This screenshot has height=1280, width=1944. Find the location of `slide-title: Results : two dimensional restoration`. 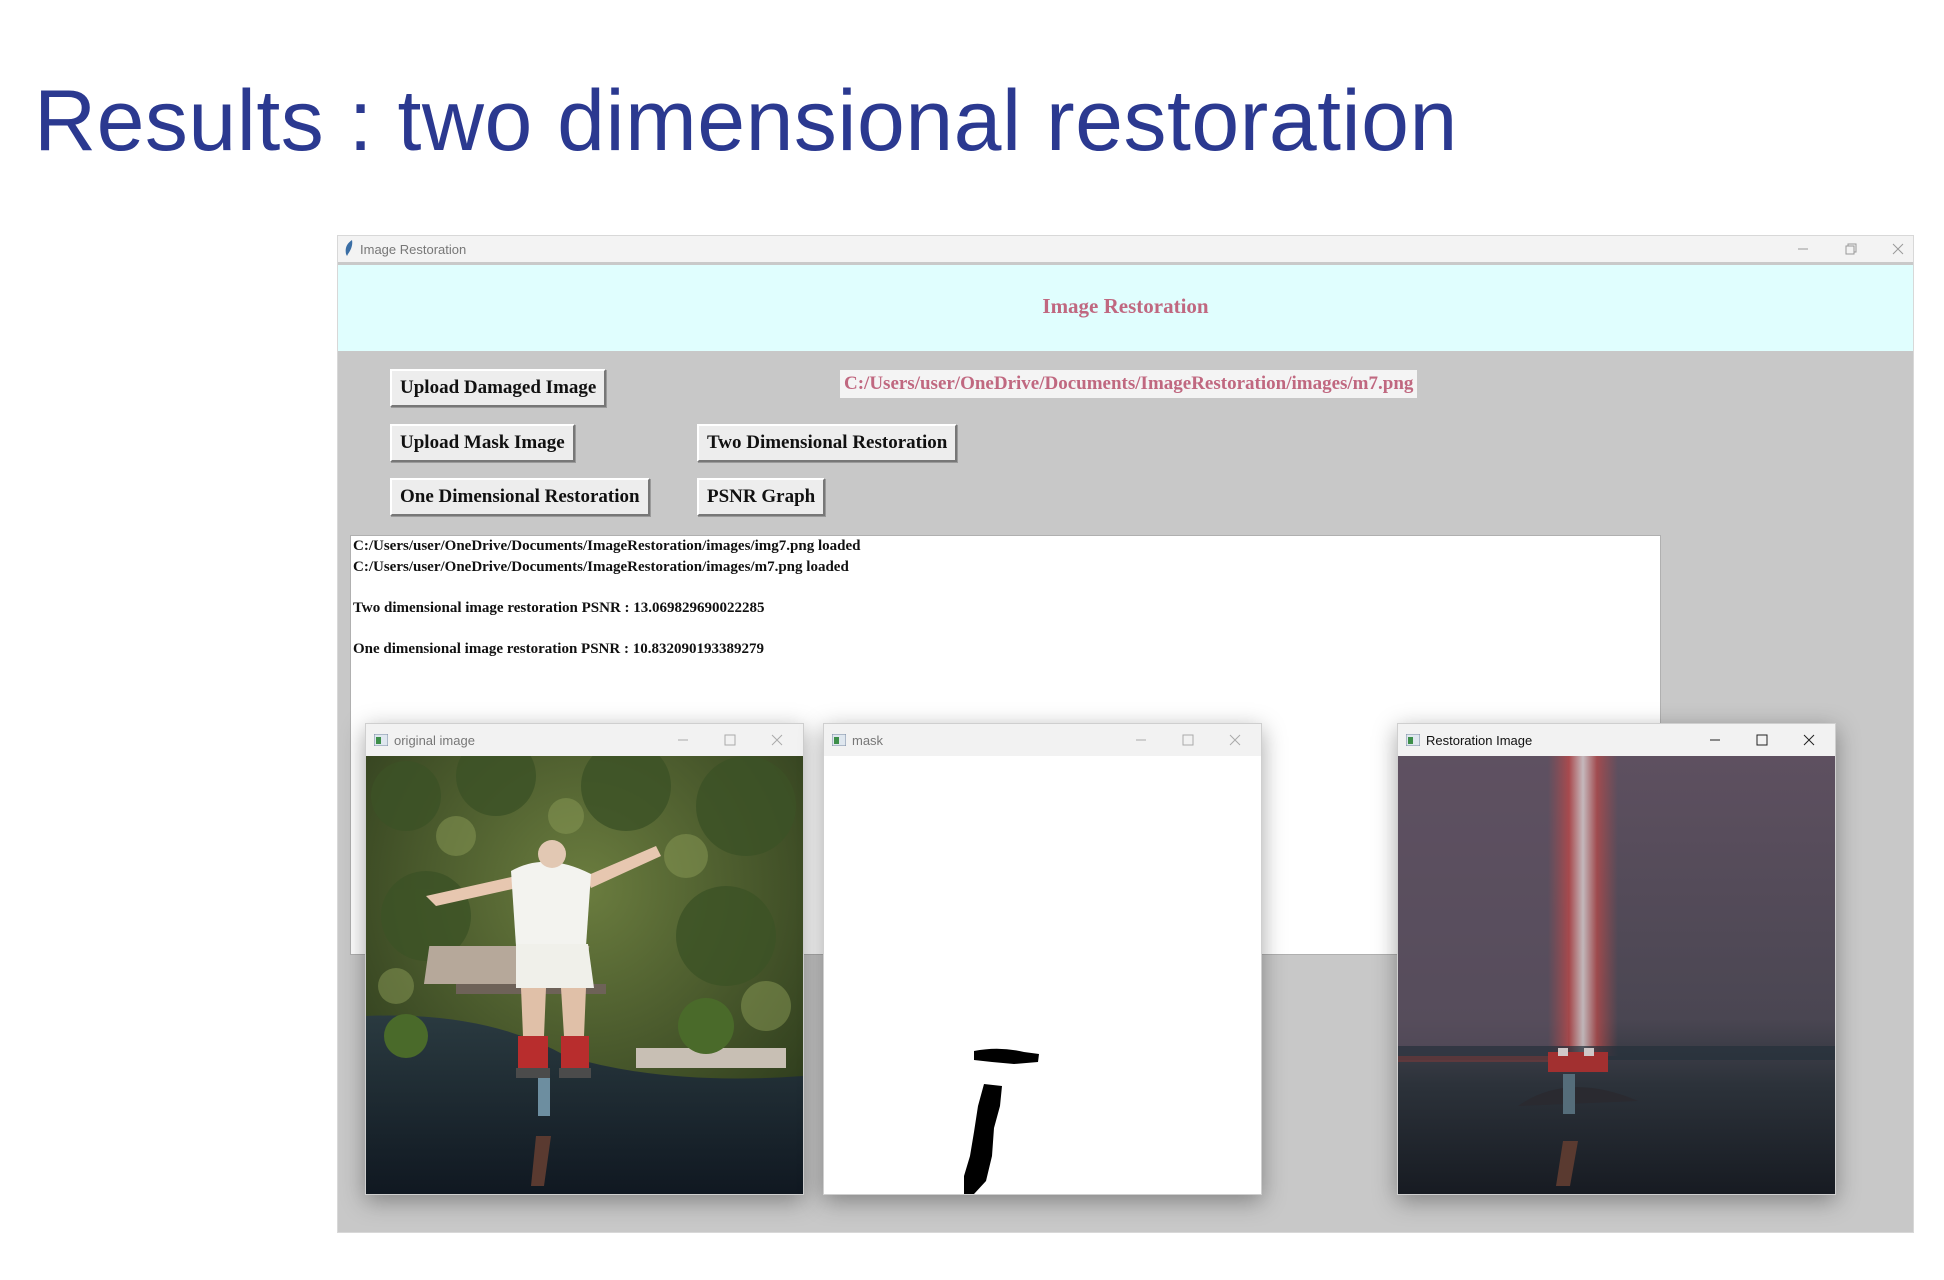

slide-title: Results : two dimensional restoration is located at coordinates (746, 121).